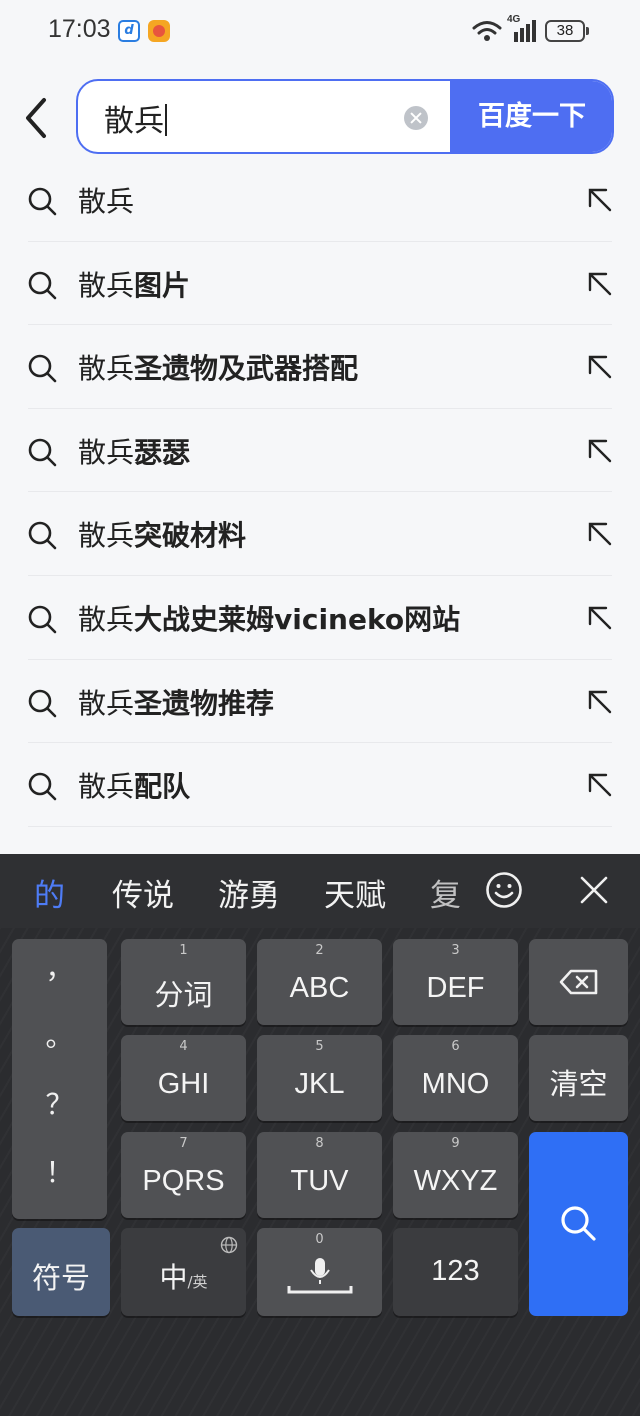 The height and width of the screenshot is (1416, 640). Describe the element at coordinates (143, 892) in the screenshot. I see `candidate-word: 传说` at that location.